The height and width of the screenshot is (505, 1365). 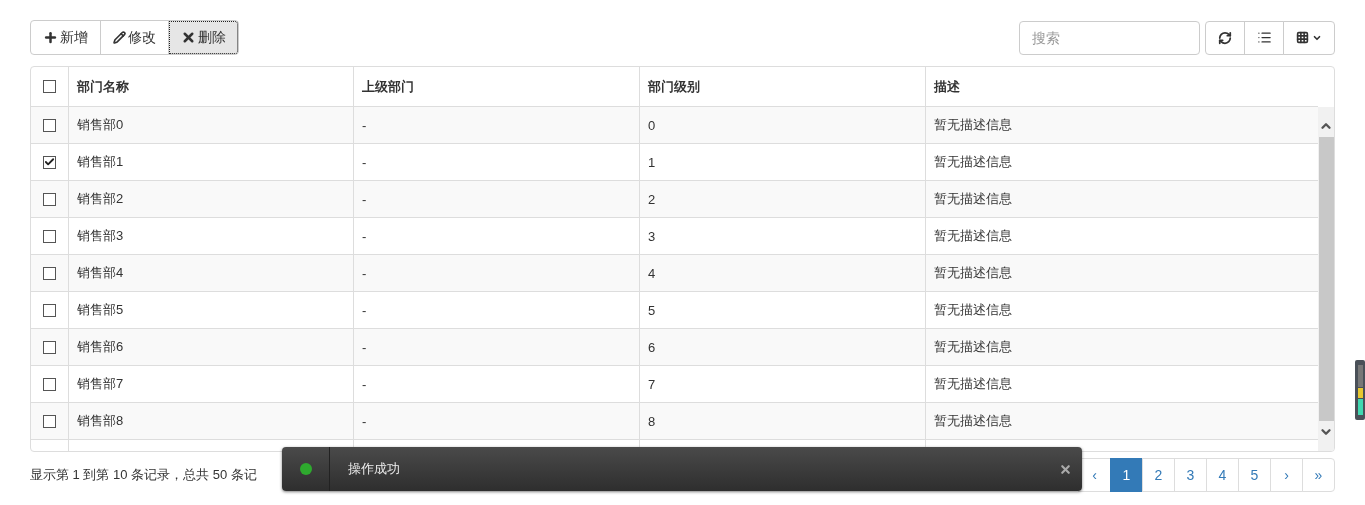 I want to click on page-link: 2, so click(x=1158, y=475).